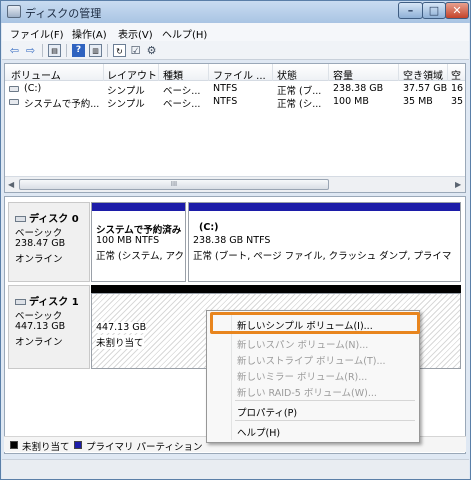  I want to click on unallocated-swatch, so click(14, 445).